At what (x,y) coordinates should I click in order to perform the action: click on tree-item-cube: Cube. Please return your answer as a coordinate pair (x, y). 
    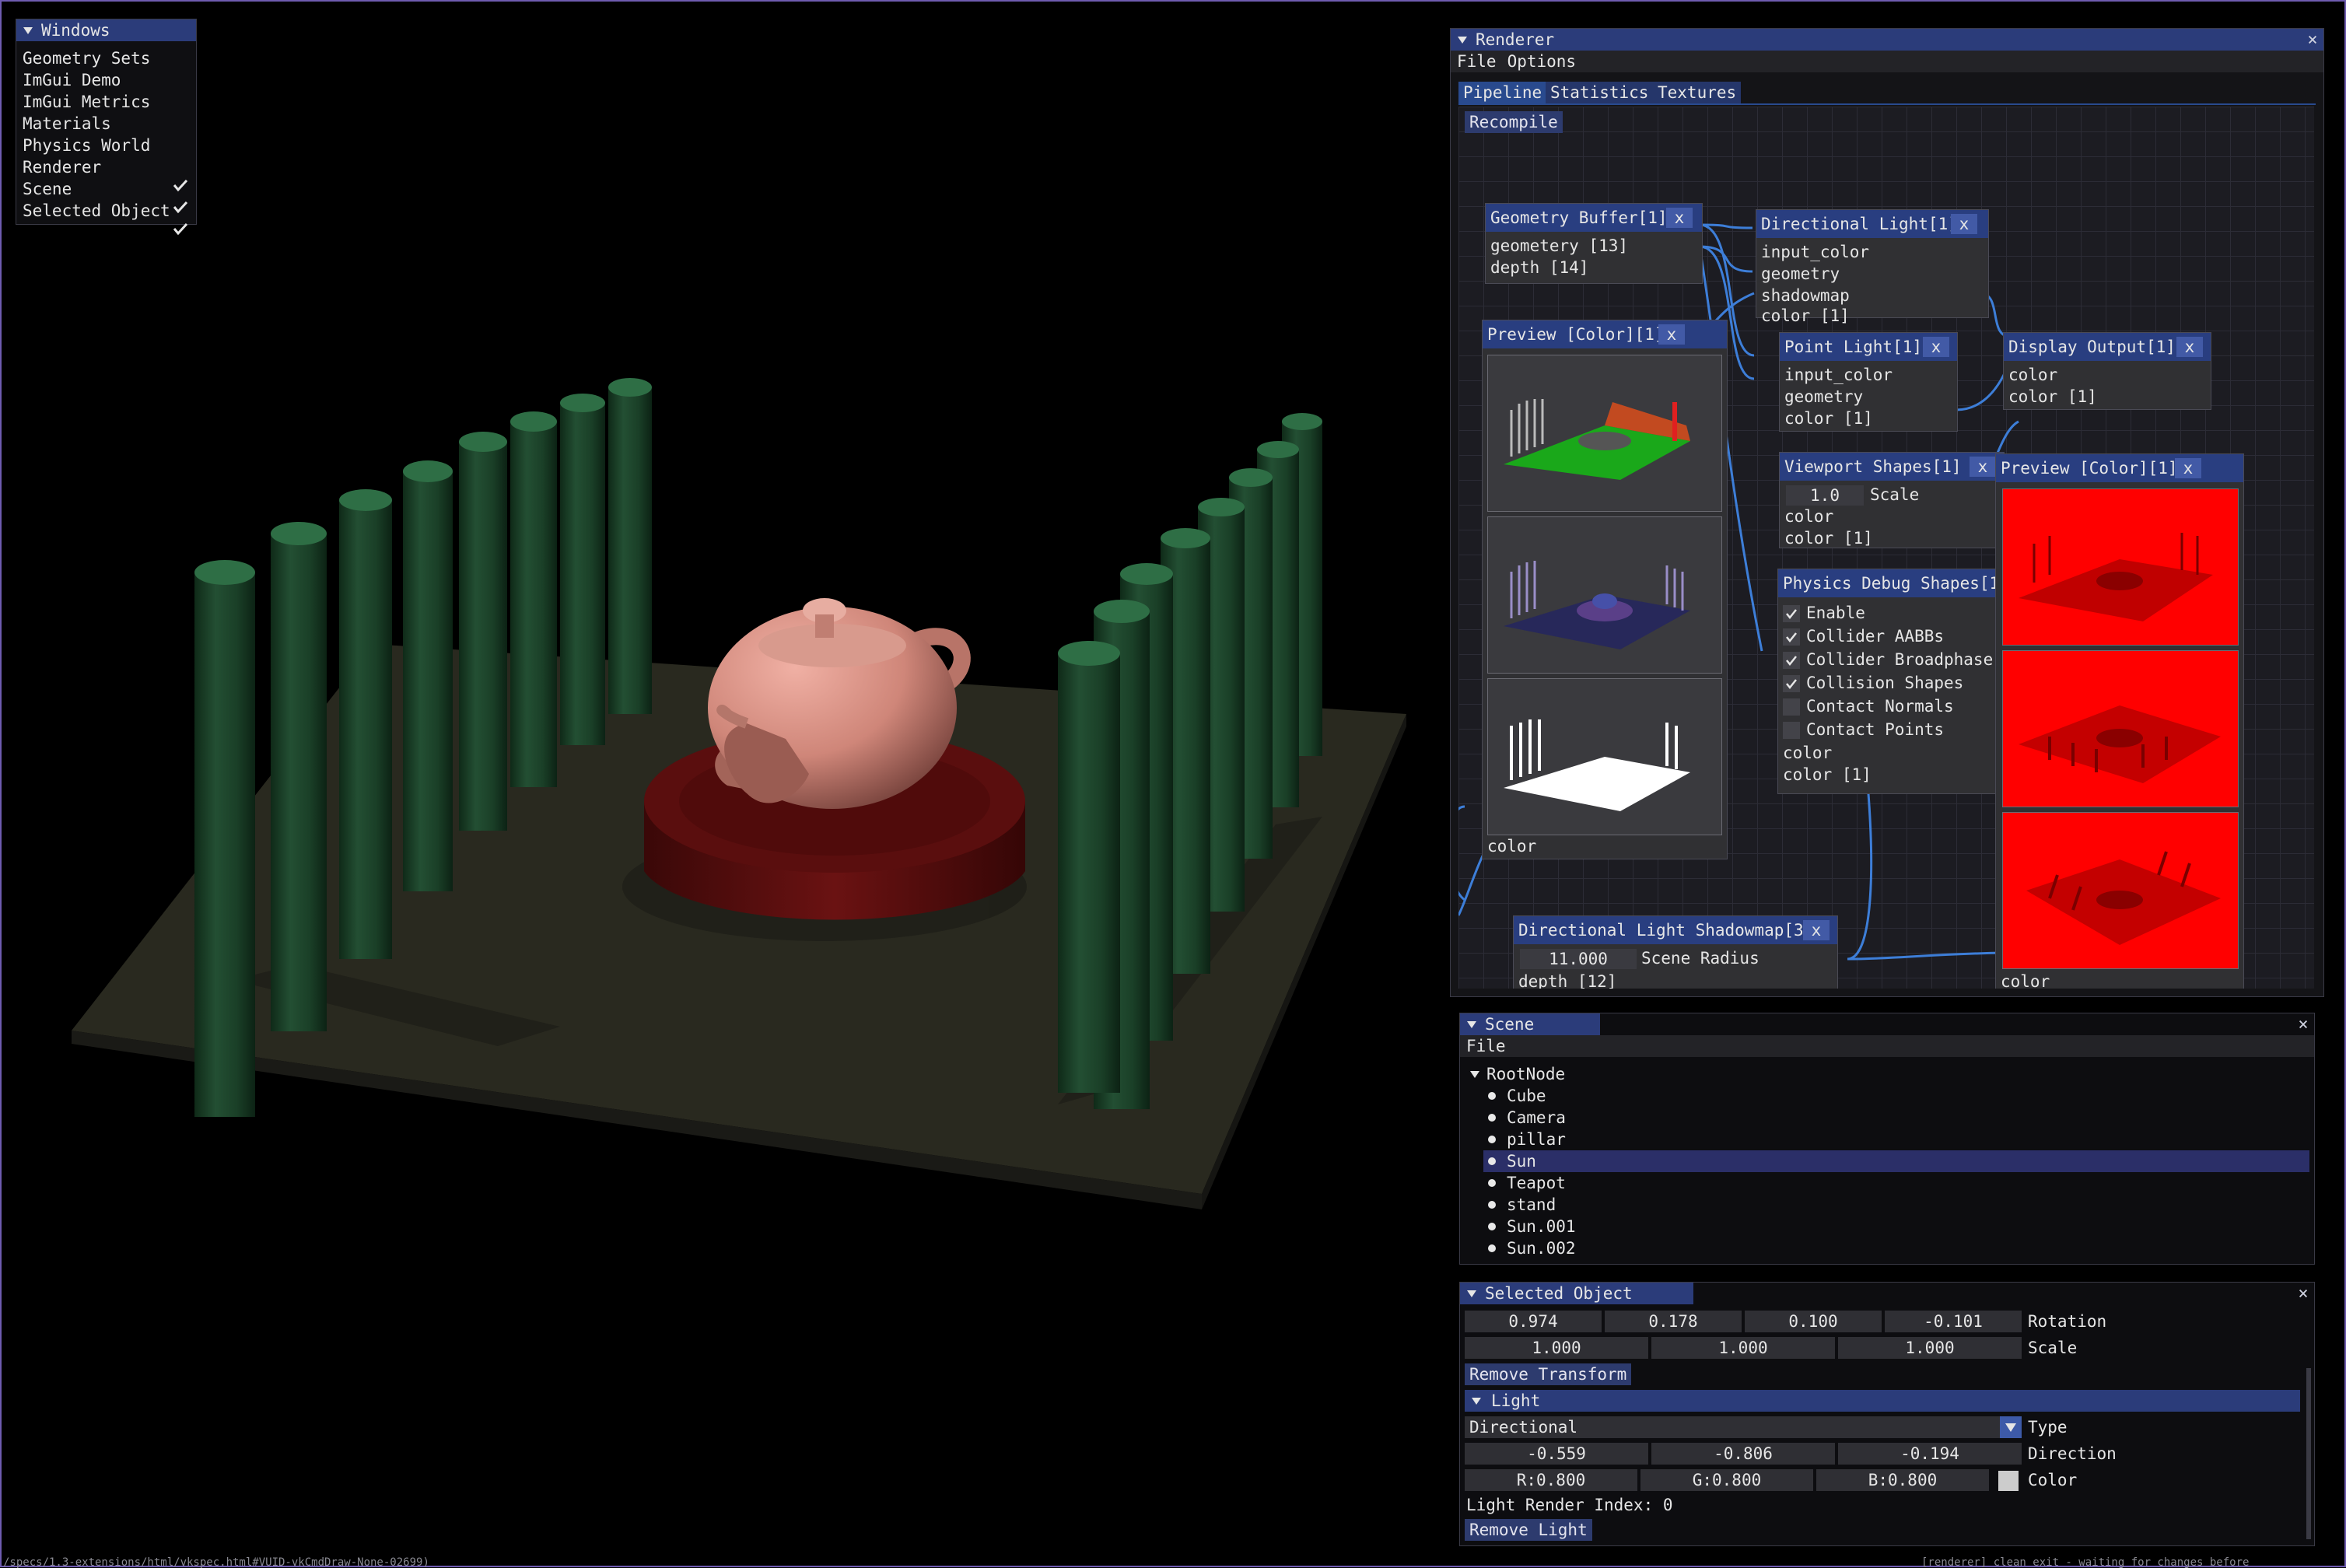
    Looking at the image, I should click on (1514, 1096).